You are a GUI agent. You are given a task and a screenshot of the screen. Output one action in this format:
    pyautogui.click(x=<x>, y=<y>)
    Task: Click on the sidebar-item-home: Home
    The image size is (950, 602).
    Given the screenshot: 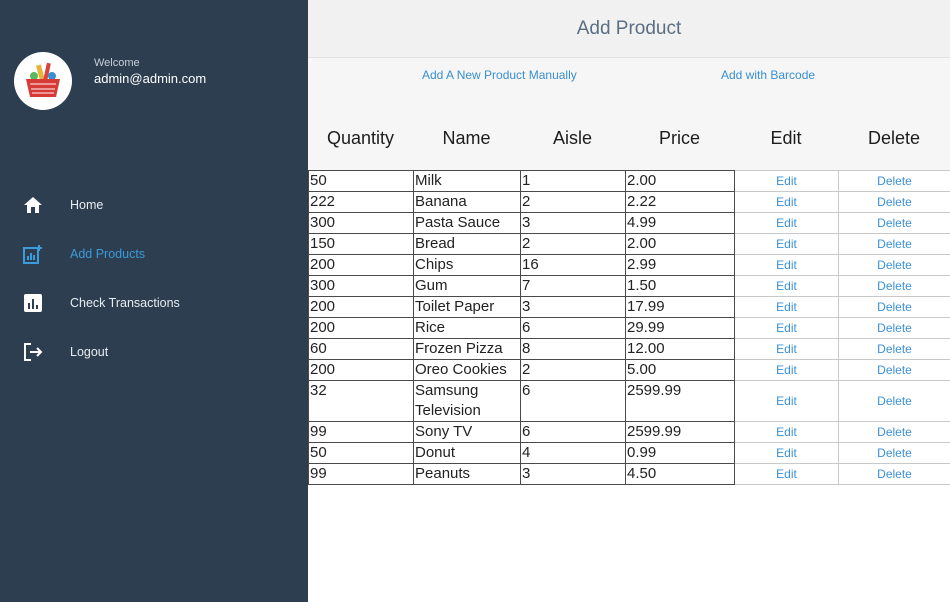 What is the action you would take?
    pyautogui.click(x=154, y=204)
    